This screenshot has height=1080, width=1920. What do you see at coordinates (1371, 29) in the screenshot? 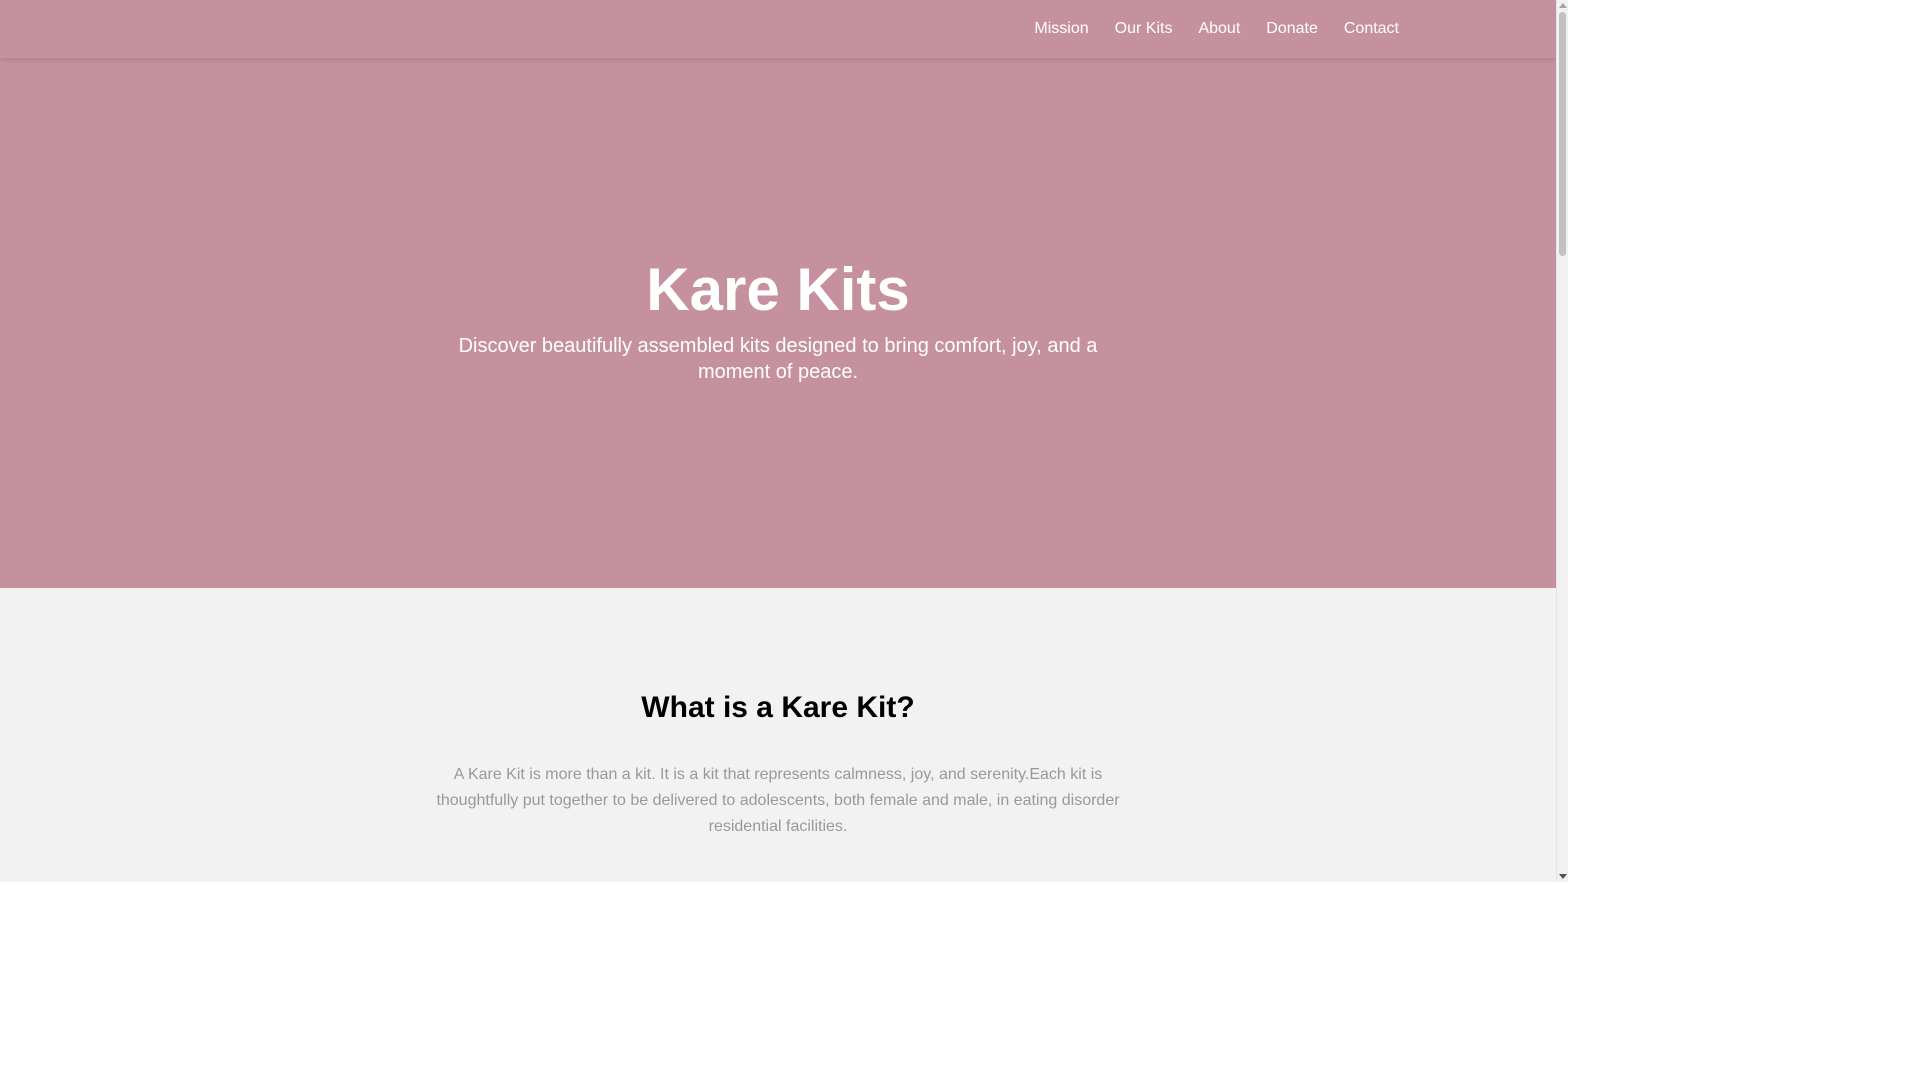
I see `nav-link-contact: Contact` at bounding box center [1371, 29].